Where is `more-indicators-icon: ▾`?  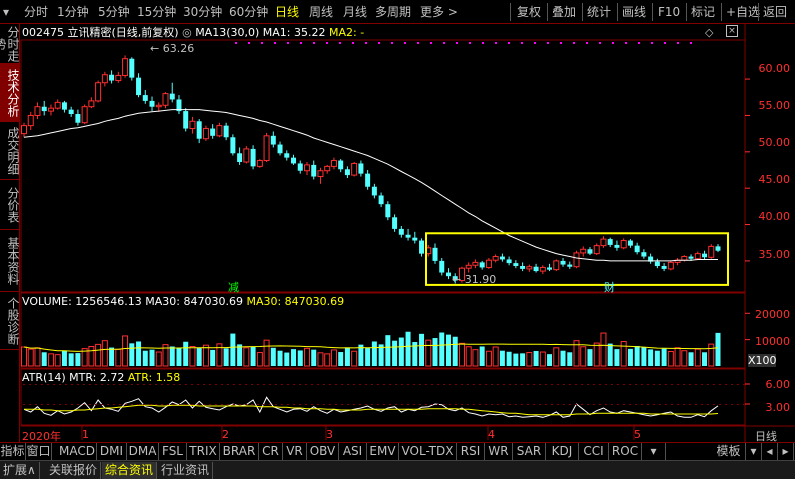
more-indicators-icon: ▾ is located at coordinates (654, 451).